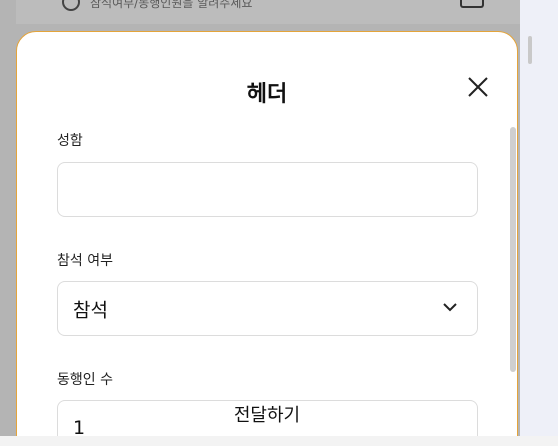 The height and width of the screenshot is (446, 558). I want to click on page-horizontal-scrollbar, so click(279, 441).